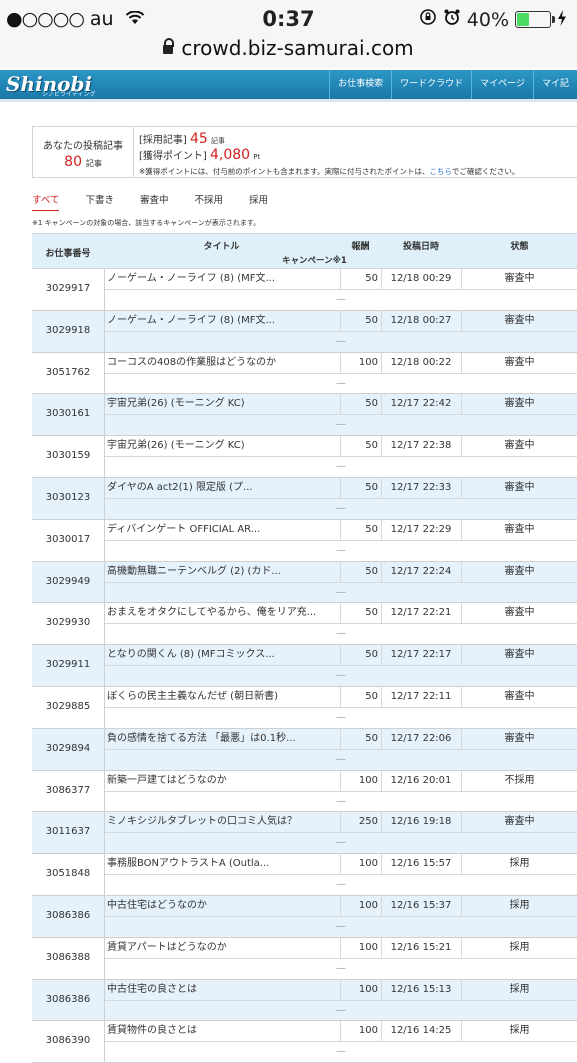 The height and width of the screenshot is (1063, 577). I want to click on article-id: 3029894, so click(68, 749).